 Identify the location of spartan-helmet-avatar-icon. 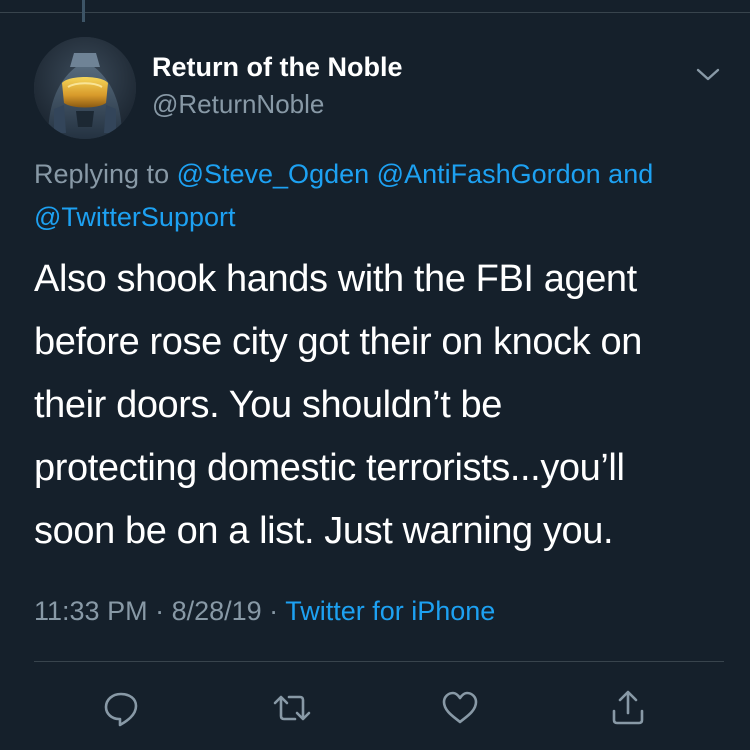
(85, 88).